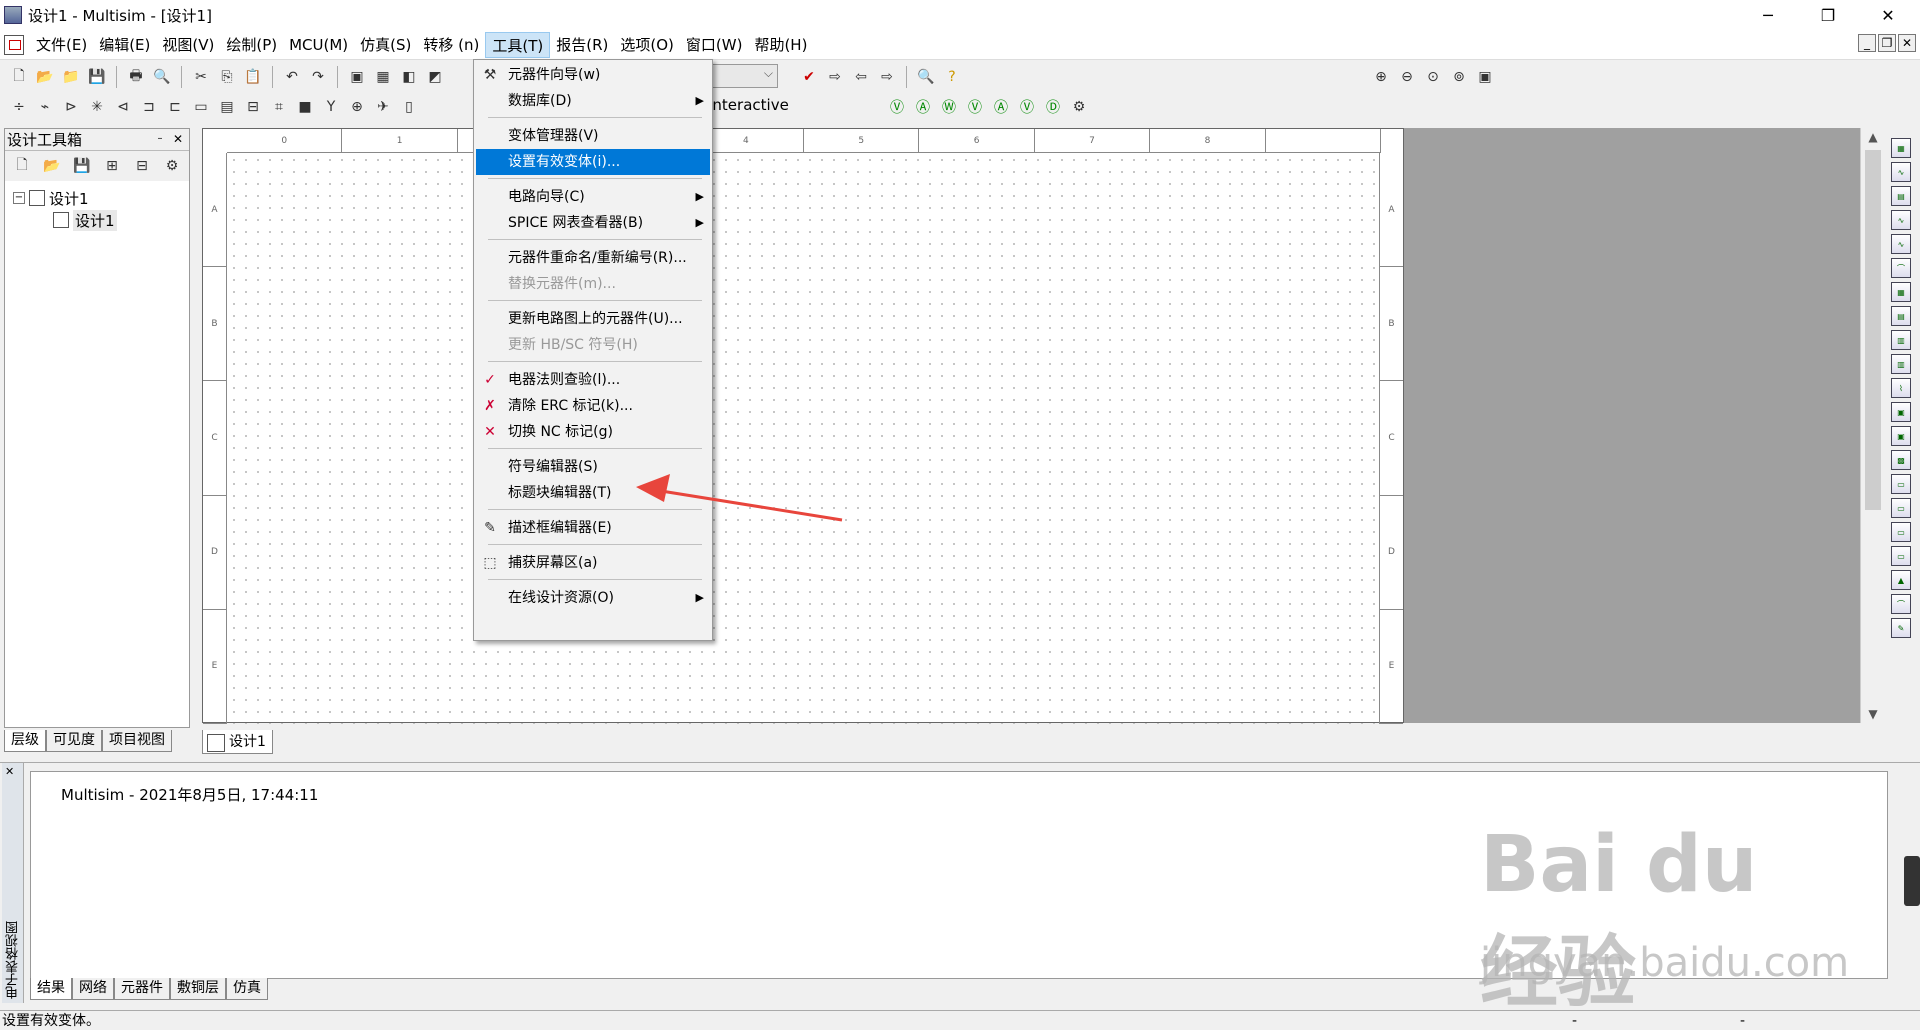 The width and height of the screenshot is (1920, 1030). Describe the element at coordinates (1901, 556) in the screenshot. I see `tektronix-oscilloscope-icon: ▭` at that location.